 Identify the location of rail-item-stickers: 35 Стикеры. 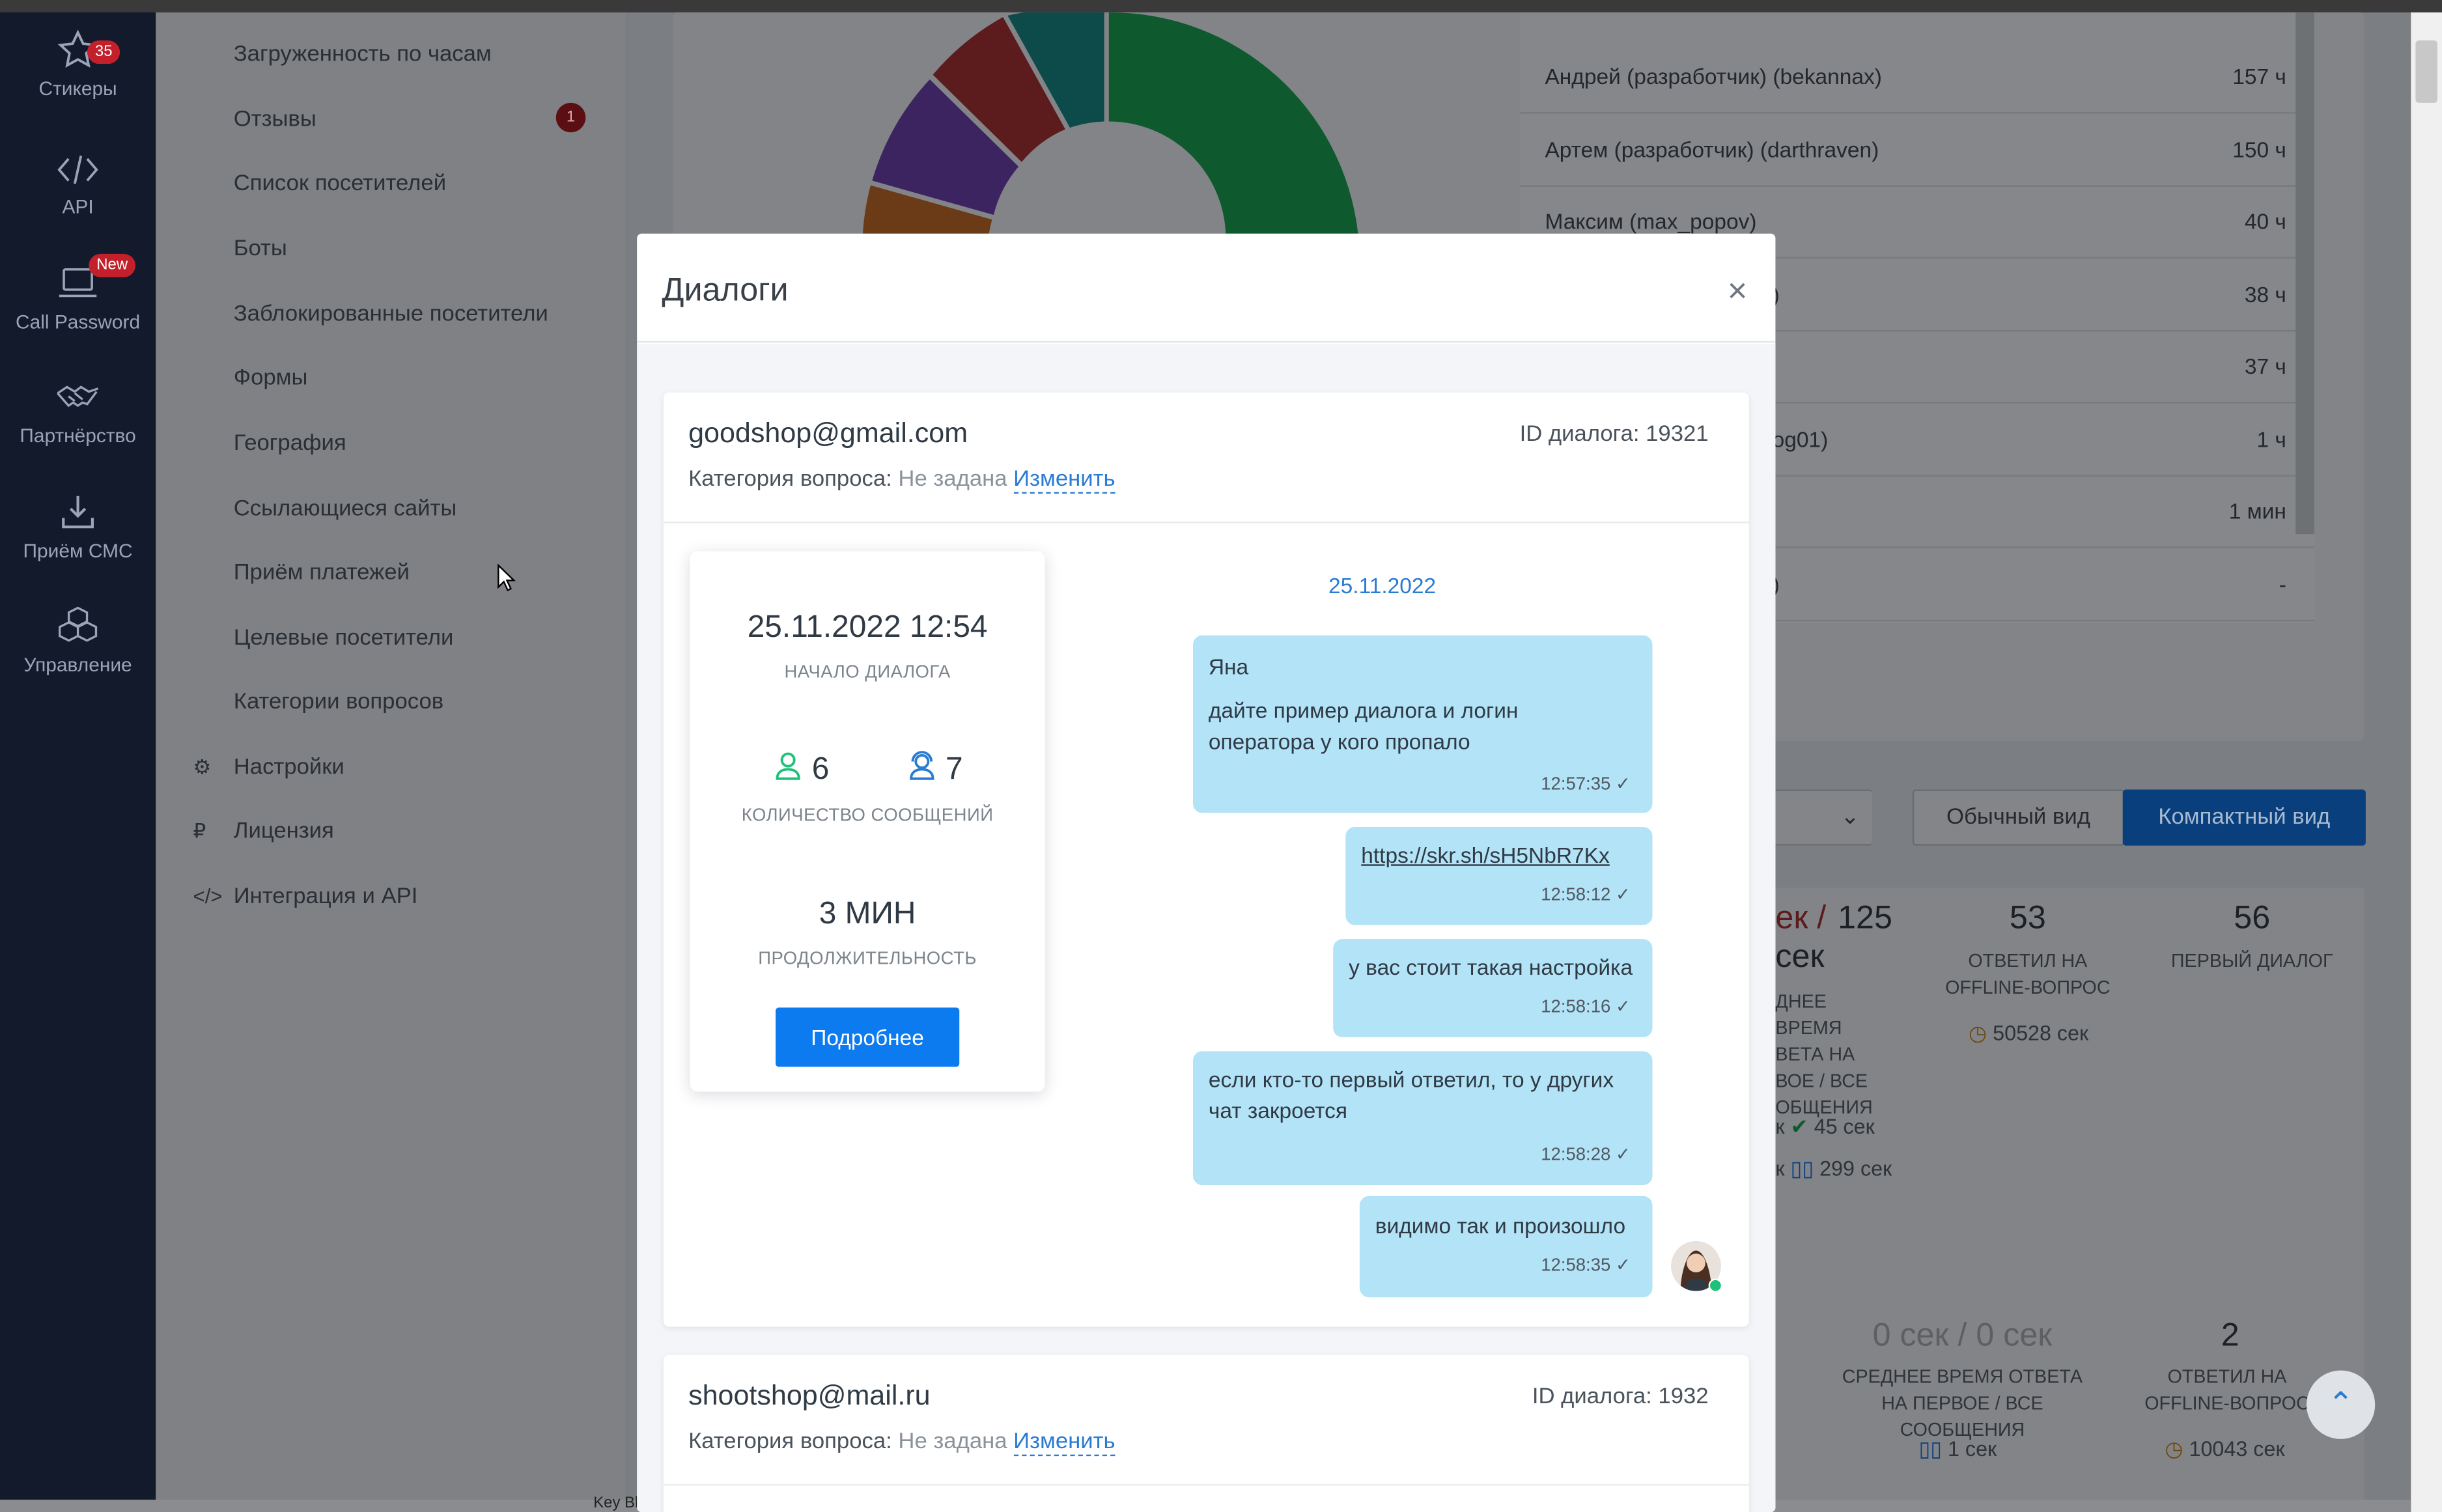
(78, 83).